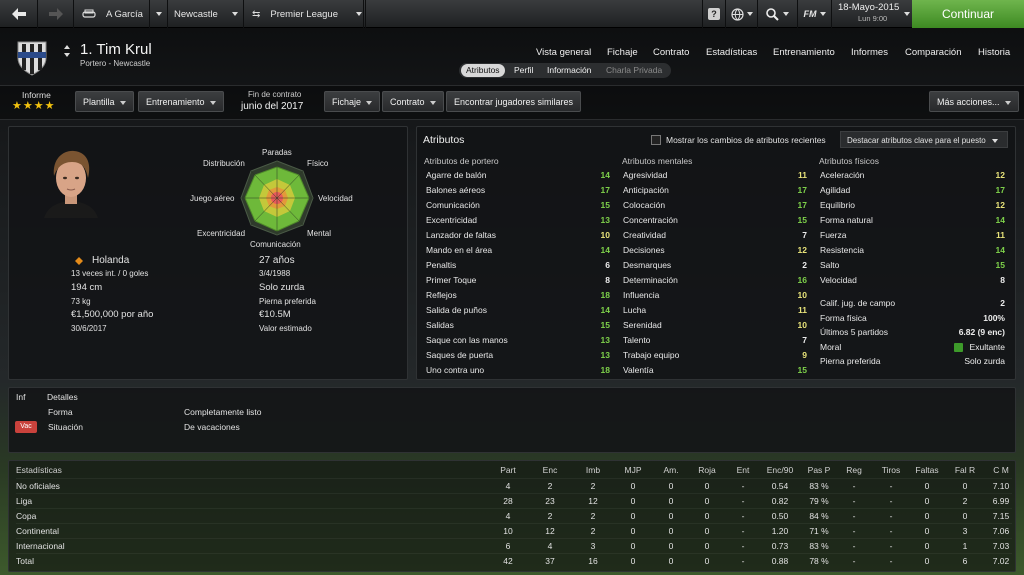  I want to click on contrato-button: Contrato, so click(413, 101).